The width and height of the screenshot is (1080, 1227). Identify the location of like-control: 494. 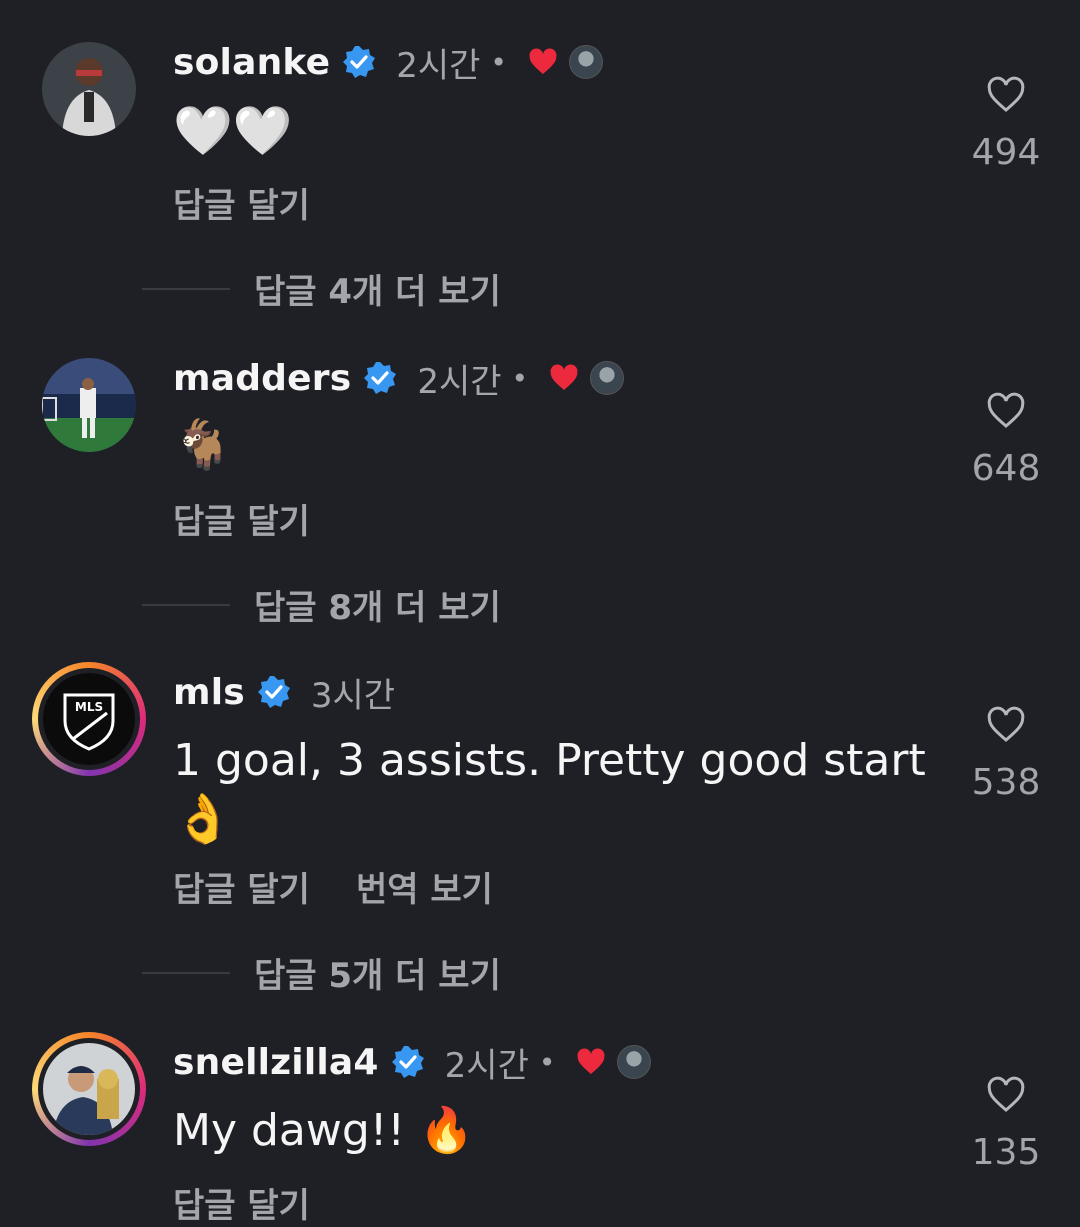
(1006, 124).